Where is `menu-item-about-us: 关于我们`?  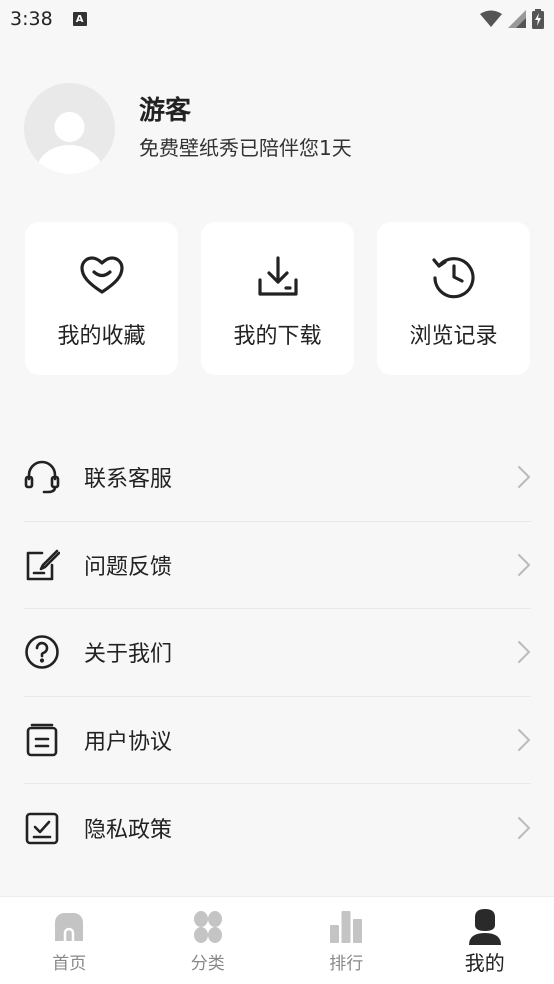 menu-item-about-us: 关于我们 is located at coordinates (277, 653).